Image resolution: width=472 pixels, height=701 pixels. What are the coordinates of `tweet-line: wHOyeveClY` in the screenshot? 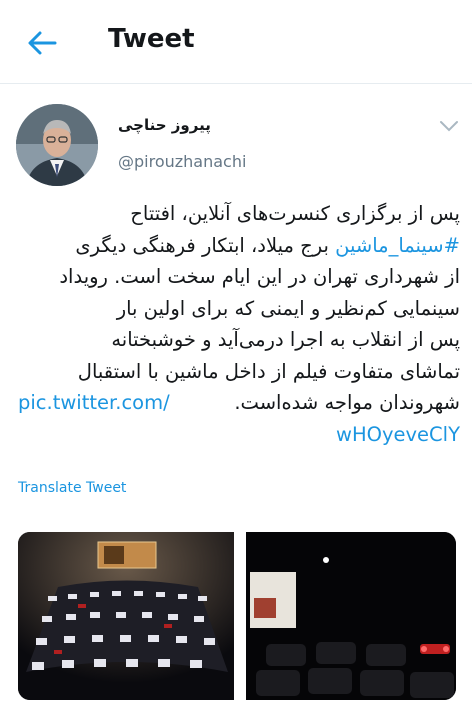 It's located at (239, 435).